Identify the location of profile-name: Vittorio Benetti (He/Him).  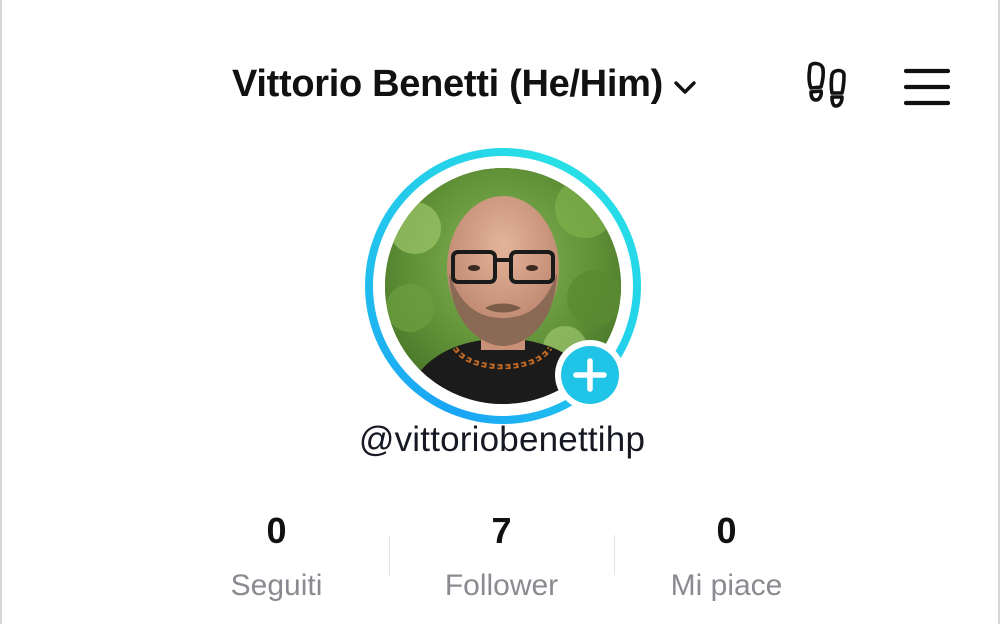
(447, 84).